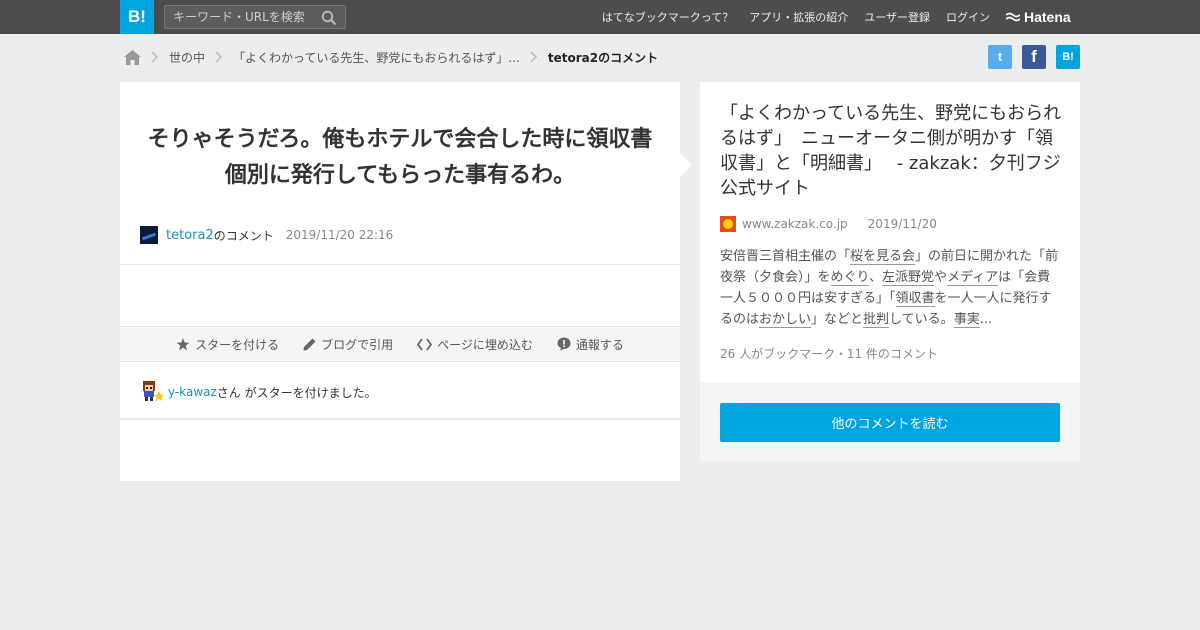  I want to click on breadcrumb-category: 世の中, so click(187, 57).